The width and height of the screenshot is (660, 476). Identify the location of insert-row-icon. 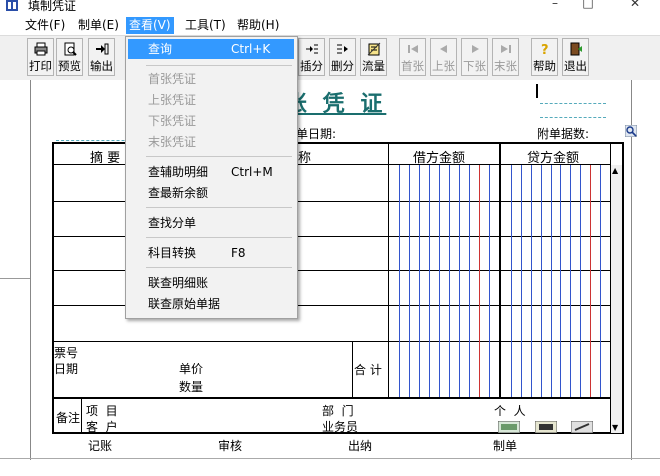
(312, 49).